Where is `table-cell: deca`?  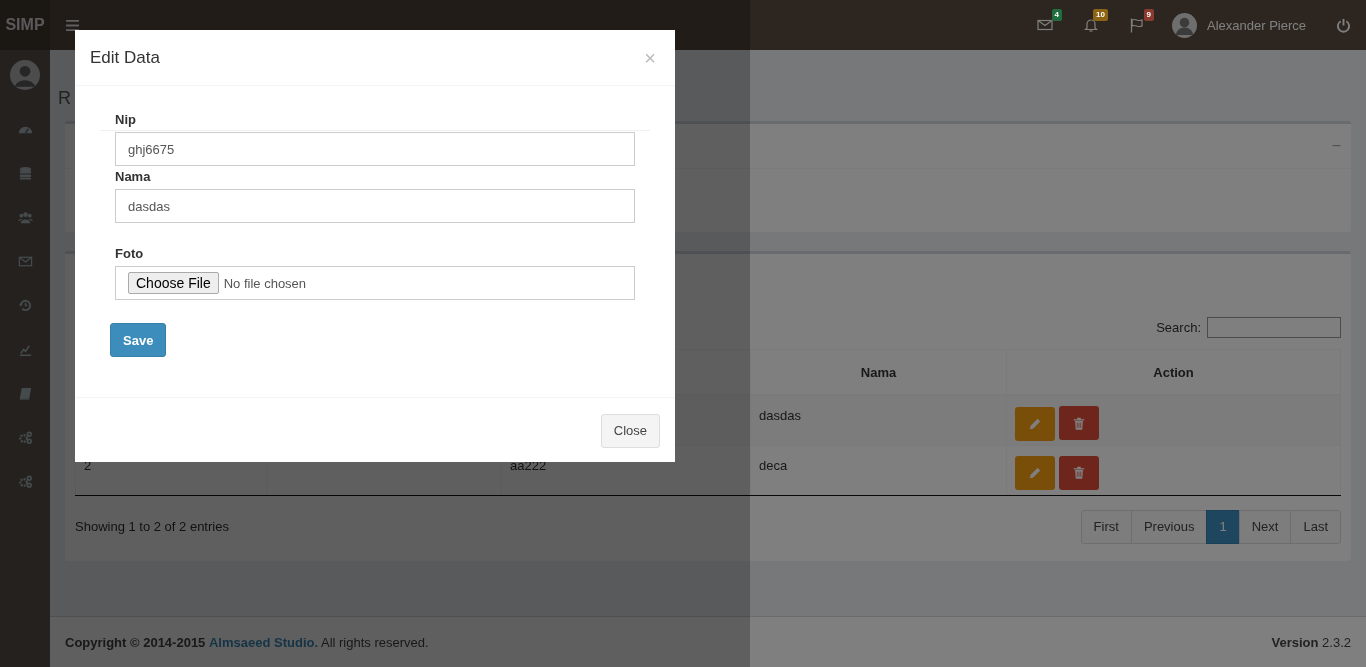
table-cell: deca is located at coordinates (773, 465).